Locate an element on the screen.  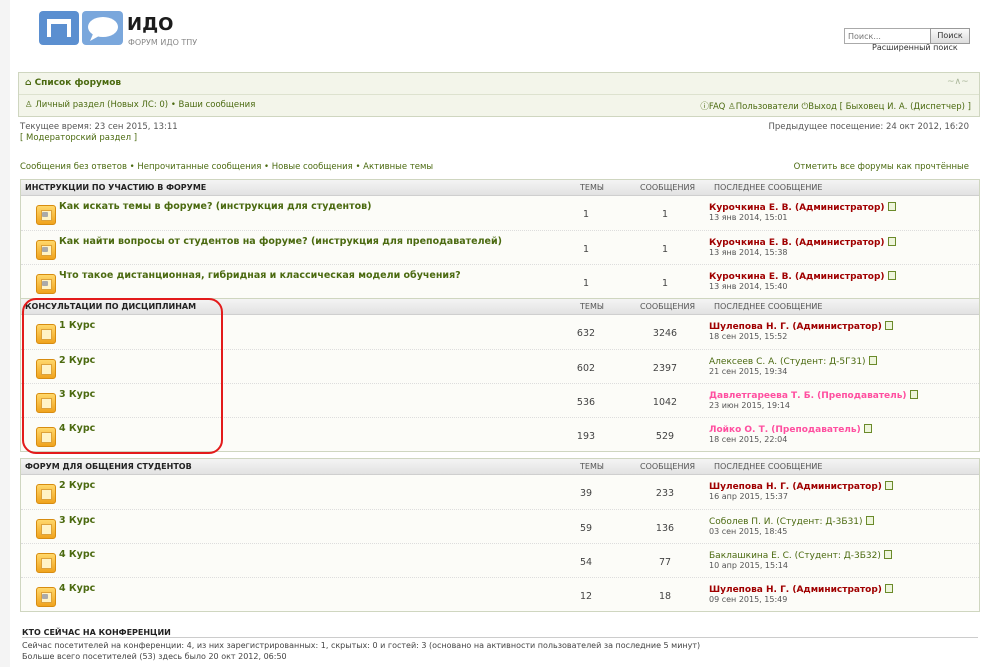
last-post-author: Давлетгареева Т. Б. (Преподаватель) is located at coordinates (813, 395).